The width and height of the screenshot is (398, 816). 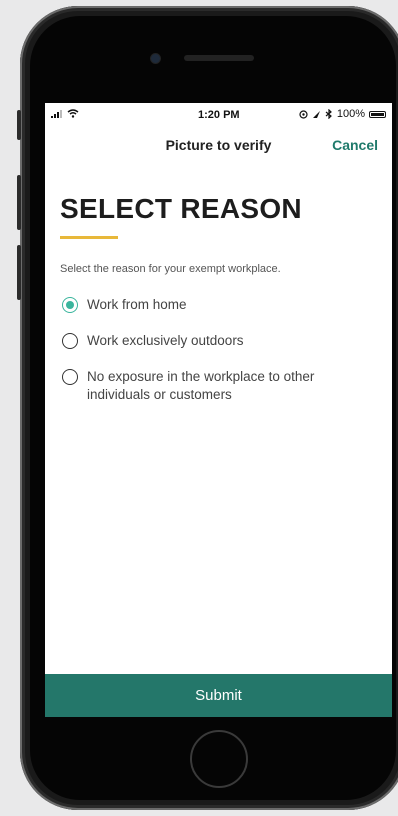 I want to click on front-camera, so click(x=155, y=58).